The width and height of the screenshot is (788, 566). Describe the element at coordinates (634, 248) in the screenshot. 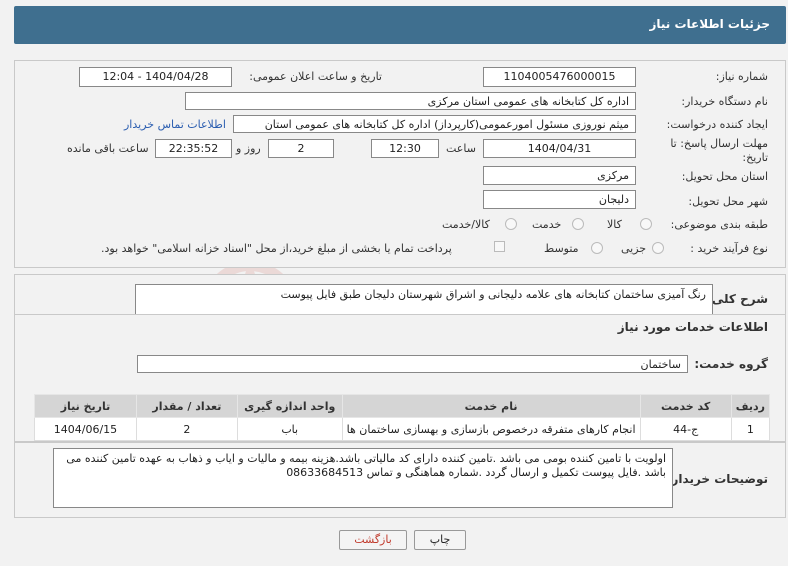

I see `purchase-type-minor-label: جزیی` at that location.